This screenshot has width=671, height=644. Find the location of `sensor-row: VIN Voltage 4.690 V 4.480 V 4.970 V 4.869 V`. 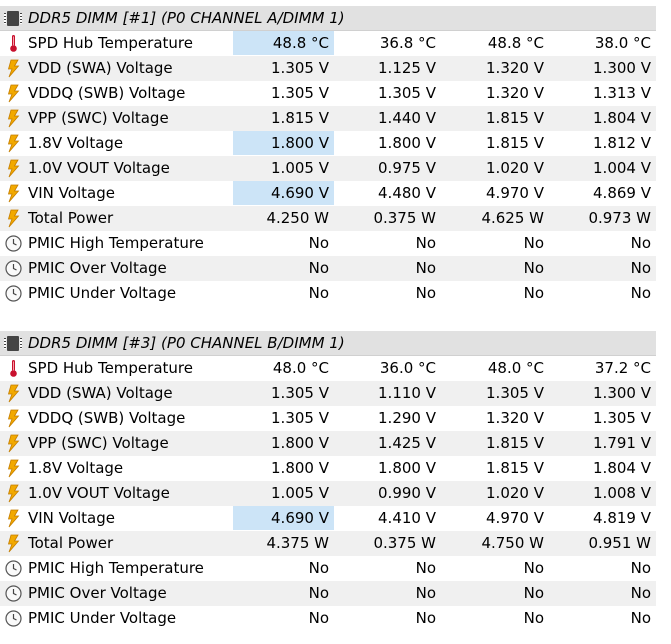

sensor-row: VIN Voltage 4.690 V 4.480 V 4.970 V 4.869 V is located at coordinates (328, 193).